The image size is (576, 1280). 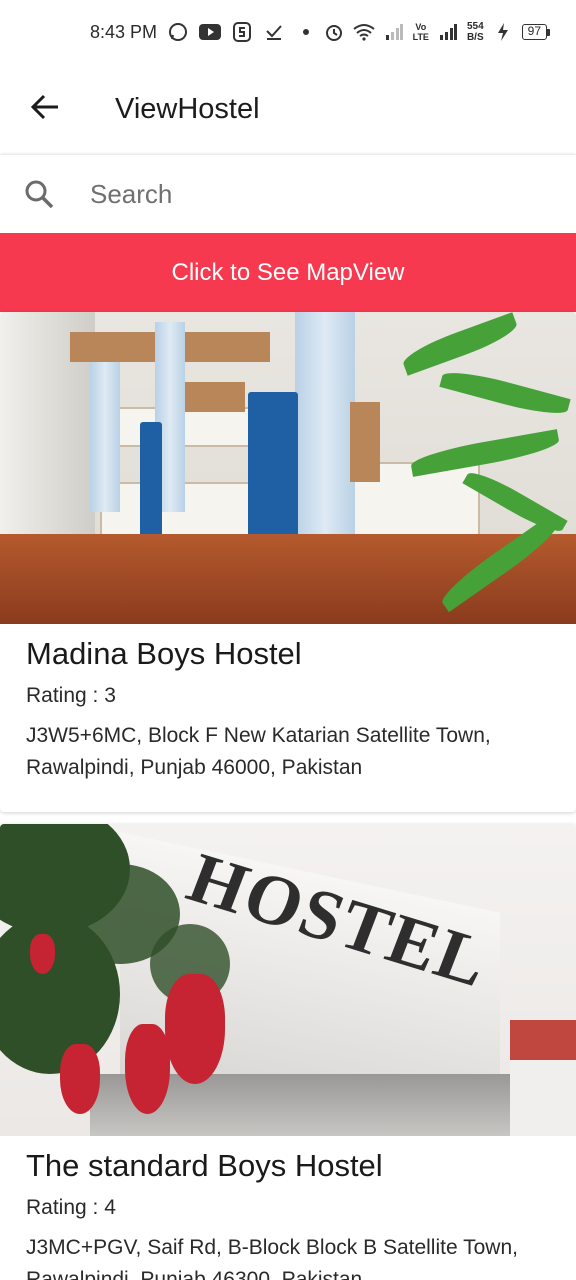 I want to click on notification-dot-icon, so click(x=306, y=32).